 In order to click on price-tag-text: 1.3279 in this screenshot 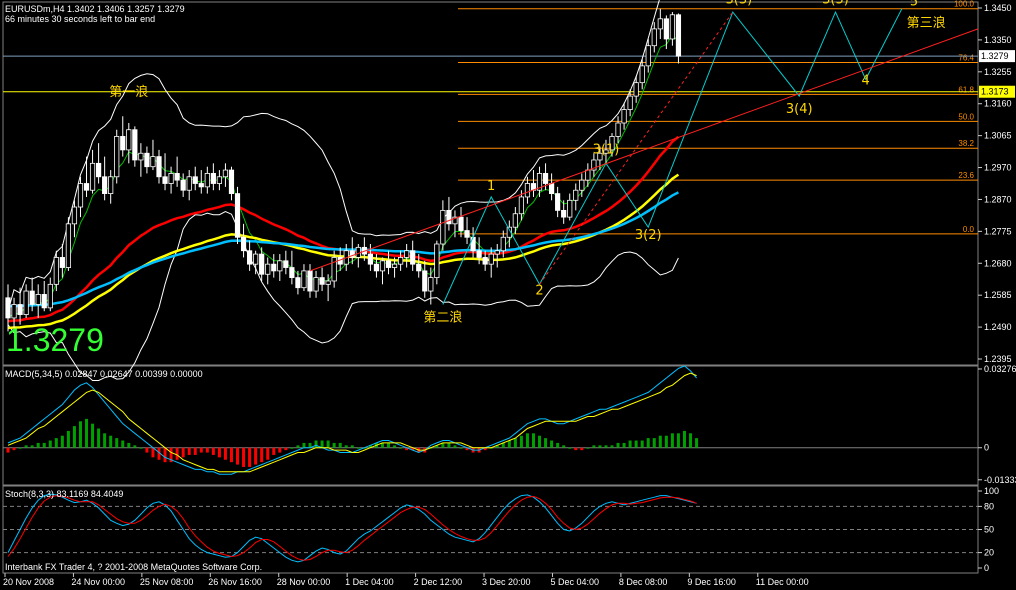, I will do `click(995, 56)`.